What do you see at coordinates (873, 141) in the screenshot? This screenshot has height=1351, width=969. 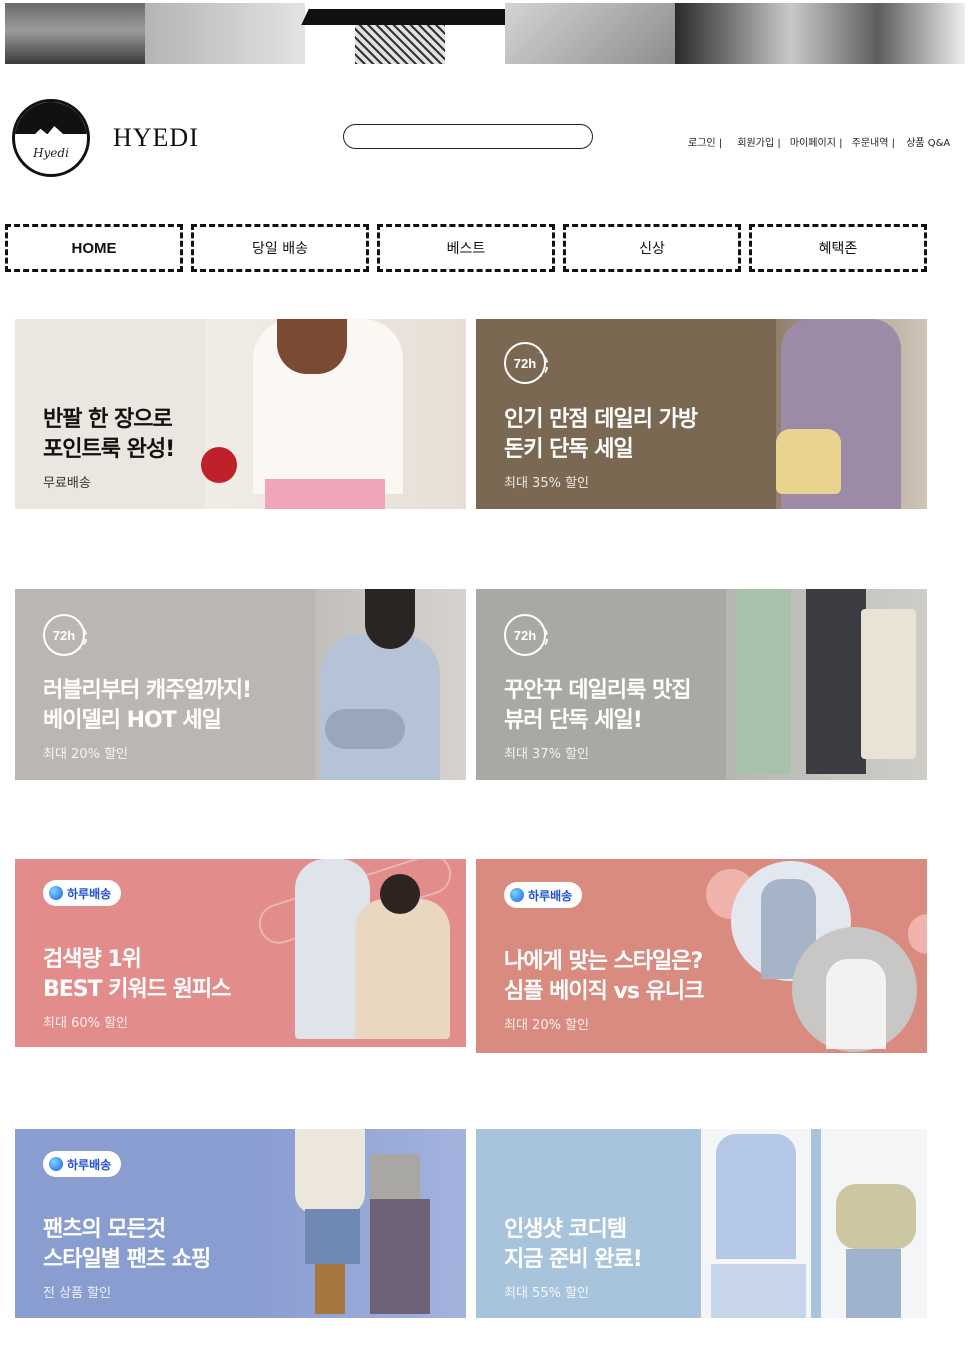 I see `orders-link: 주문내역 |` at bounding box center [873, 141].